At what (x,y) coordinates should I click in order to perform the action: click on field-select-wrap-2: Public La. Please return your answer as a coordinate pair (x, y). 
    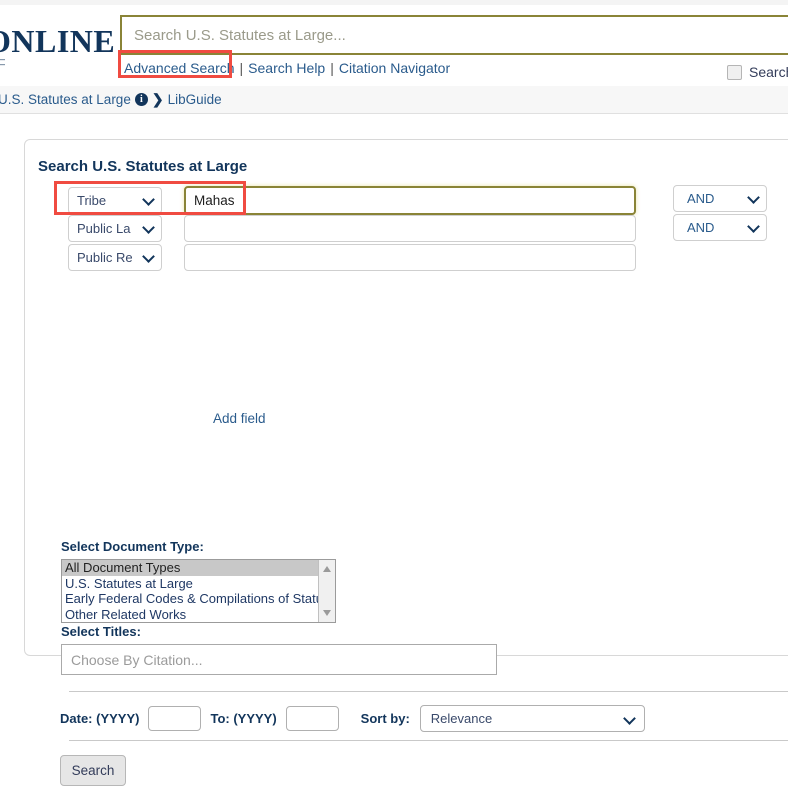
    Looking at the image, I should click on (115, 228).